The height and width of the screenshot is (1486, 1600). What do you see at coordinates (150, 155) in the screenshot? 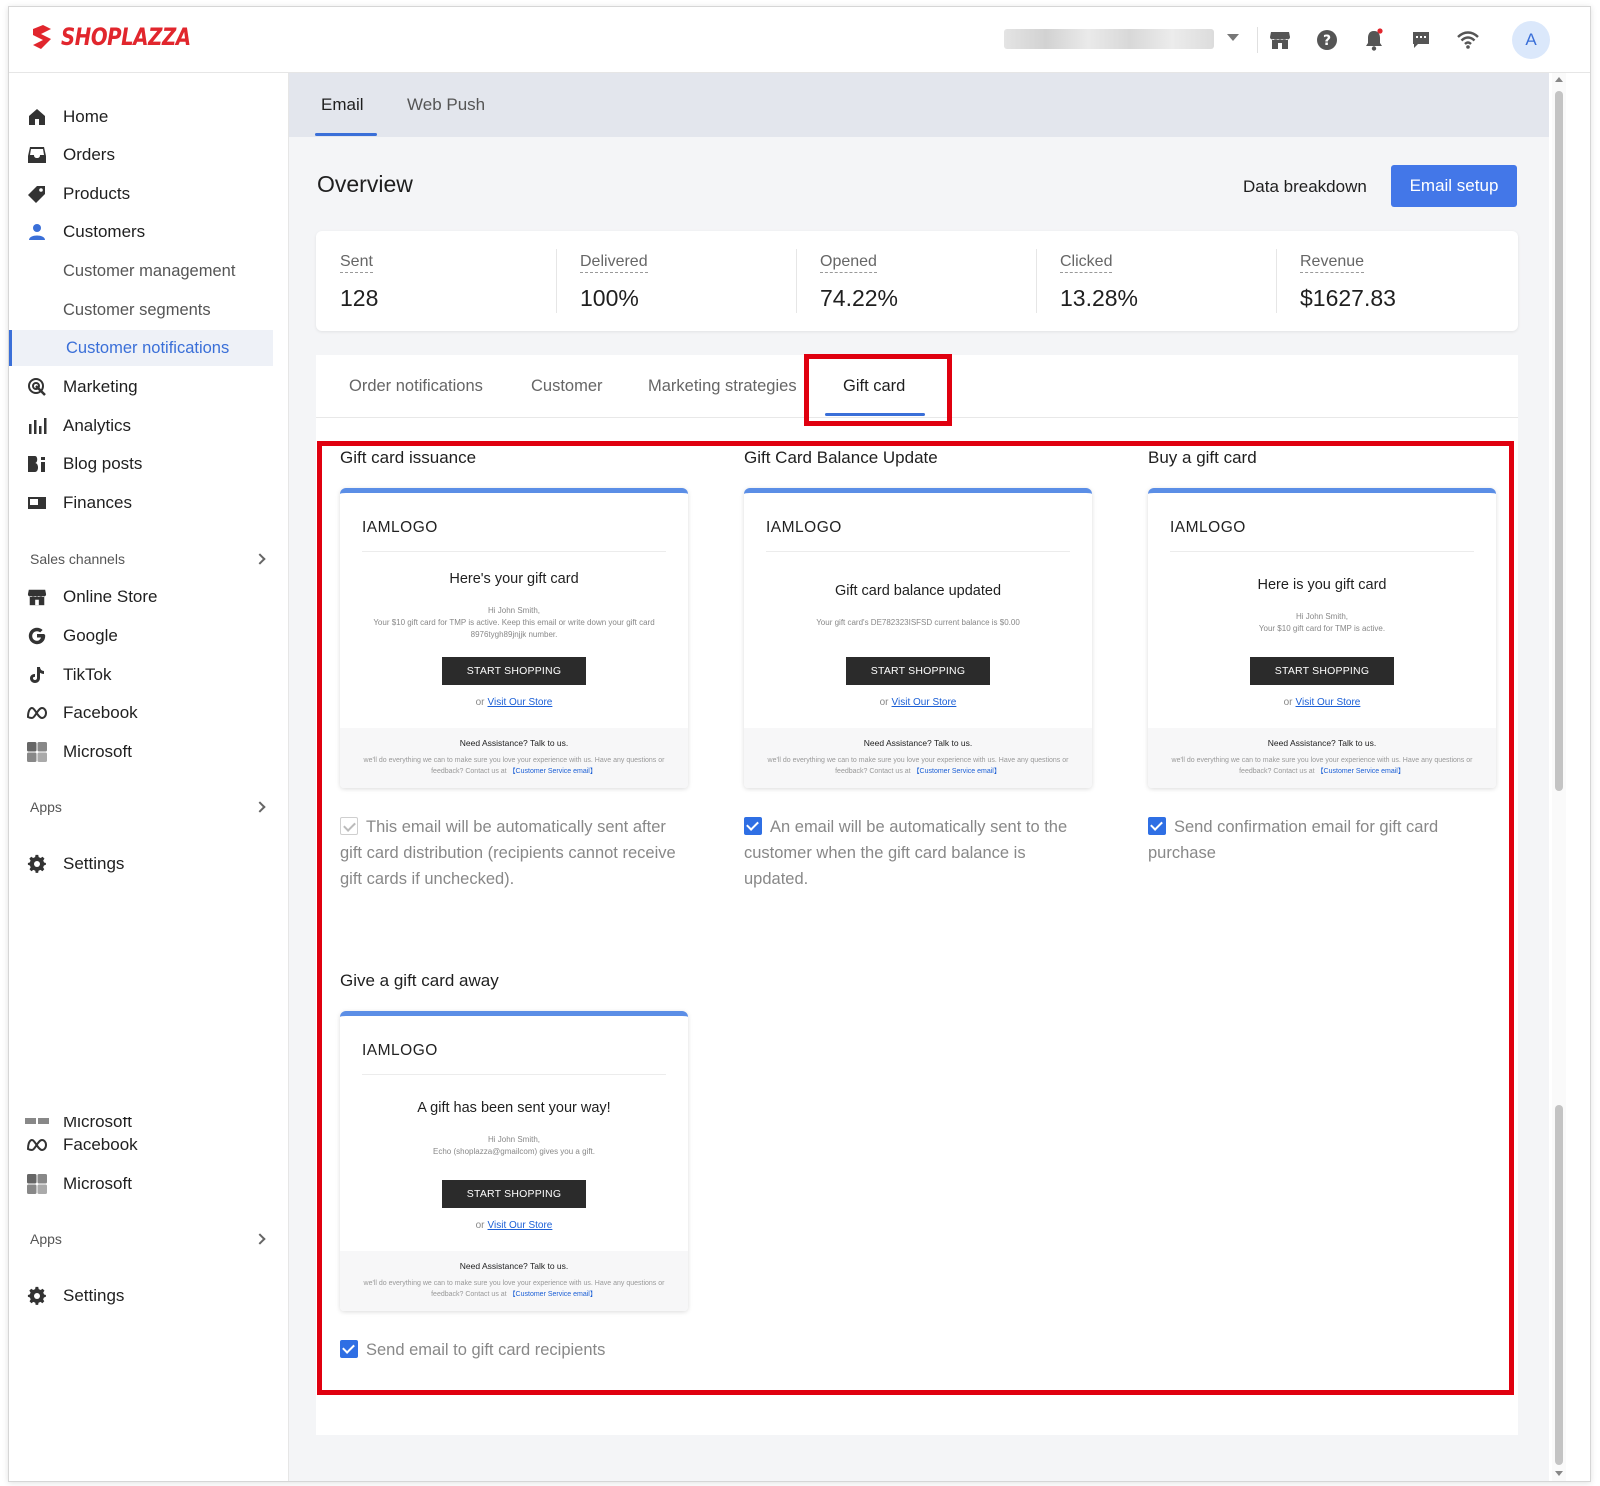
I see `sidebar-item-orders: Orders` at bounding box center [150, 155].